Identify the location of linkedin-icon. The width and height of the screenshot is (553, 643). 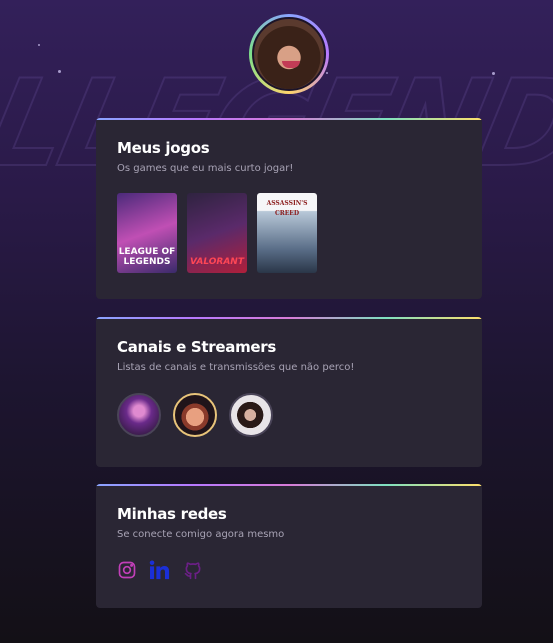
(160, 570).